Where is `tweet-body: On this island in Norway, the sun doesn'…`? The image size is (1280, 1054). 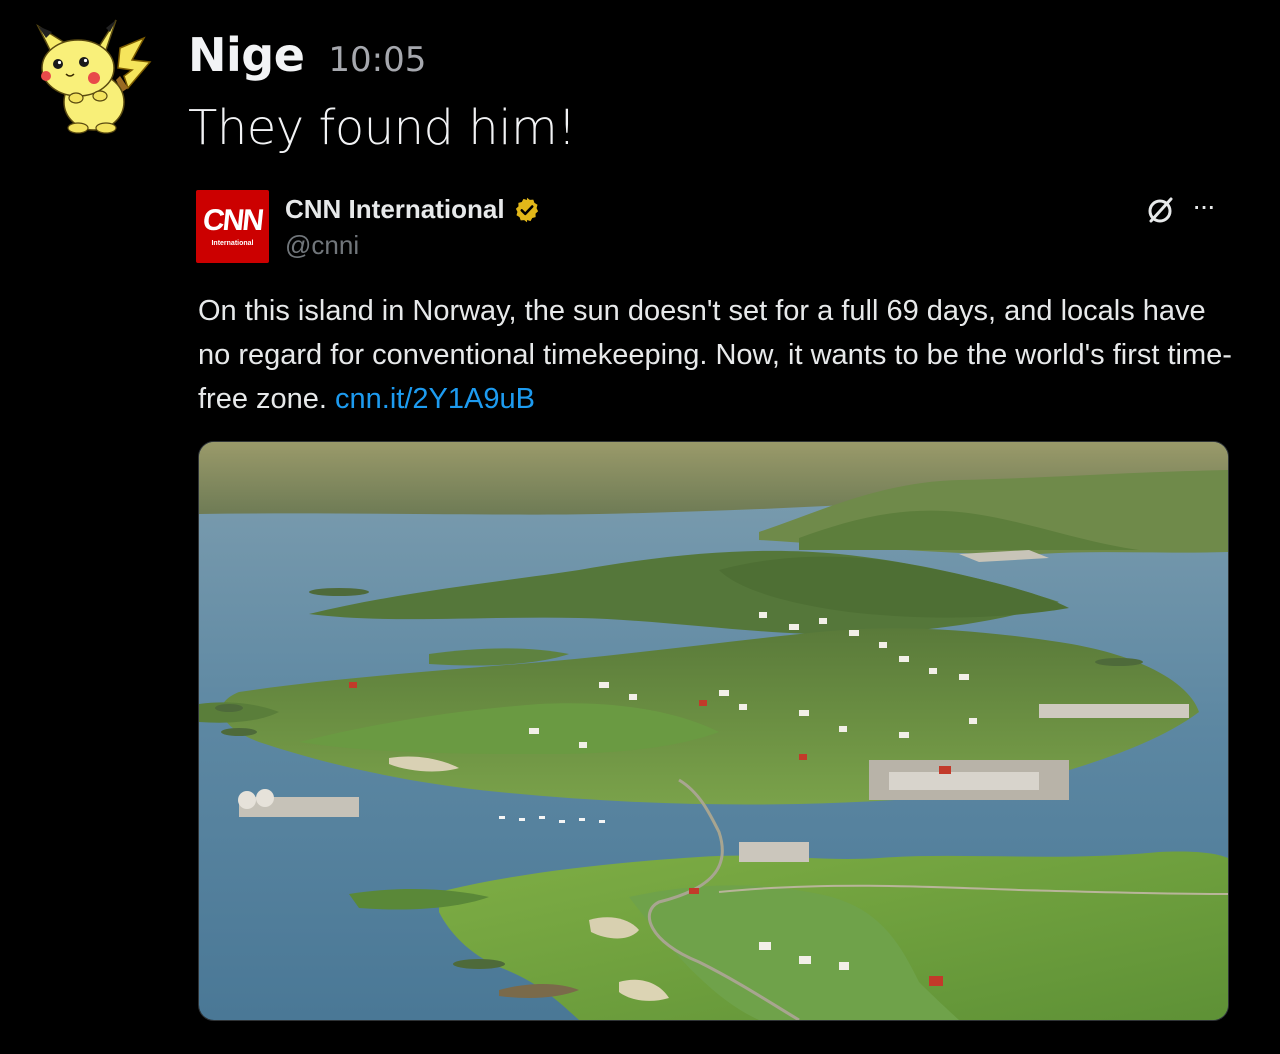 tweet-body: On this island in Norway, the sun doesn'… is located at coordinates (718, 355).